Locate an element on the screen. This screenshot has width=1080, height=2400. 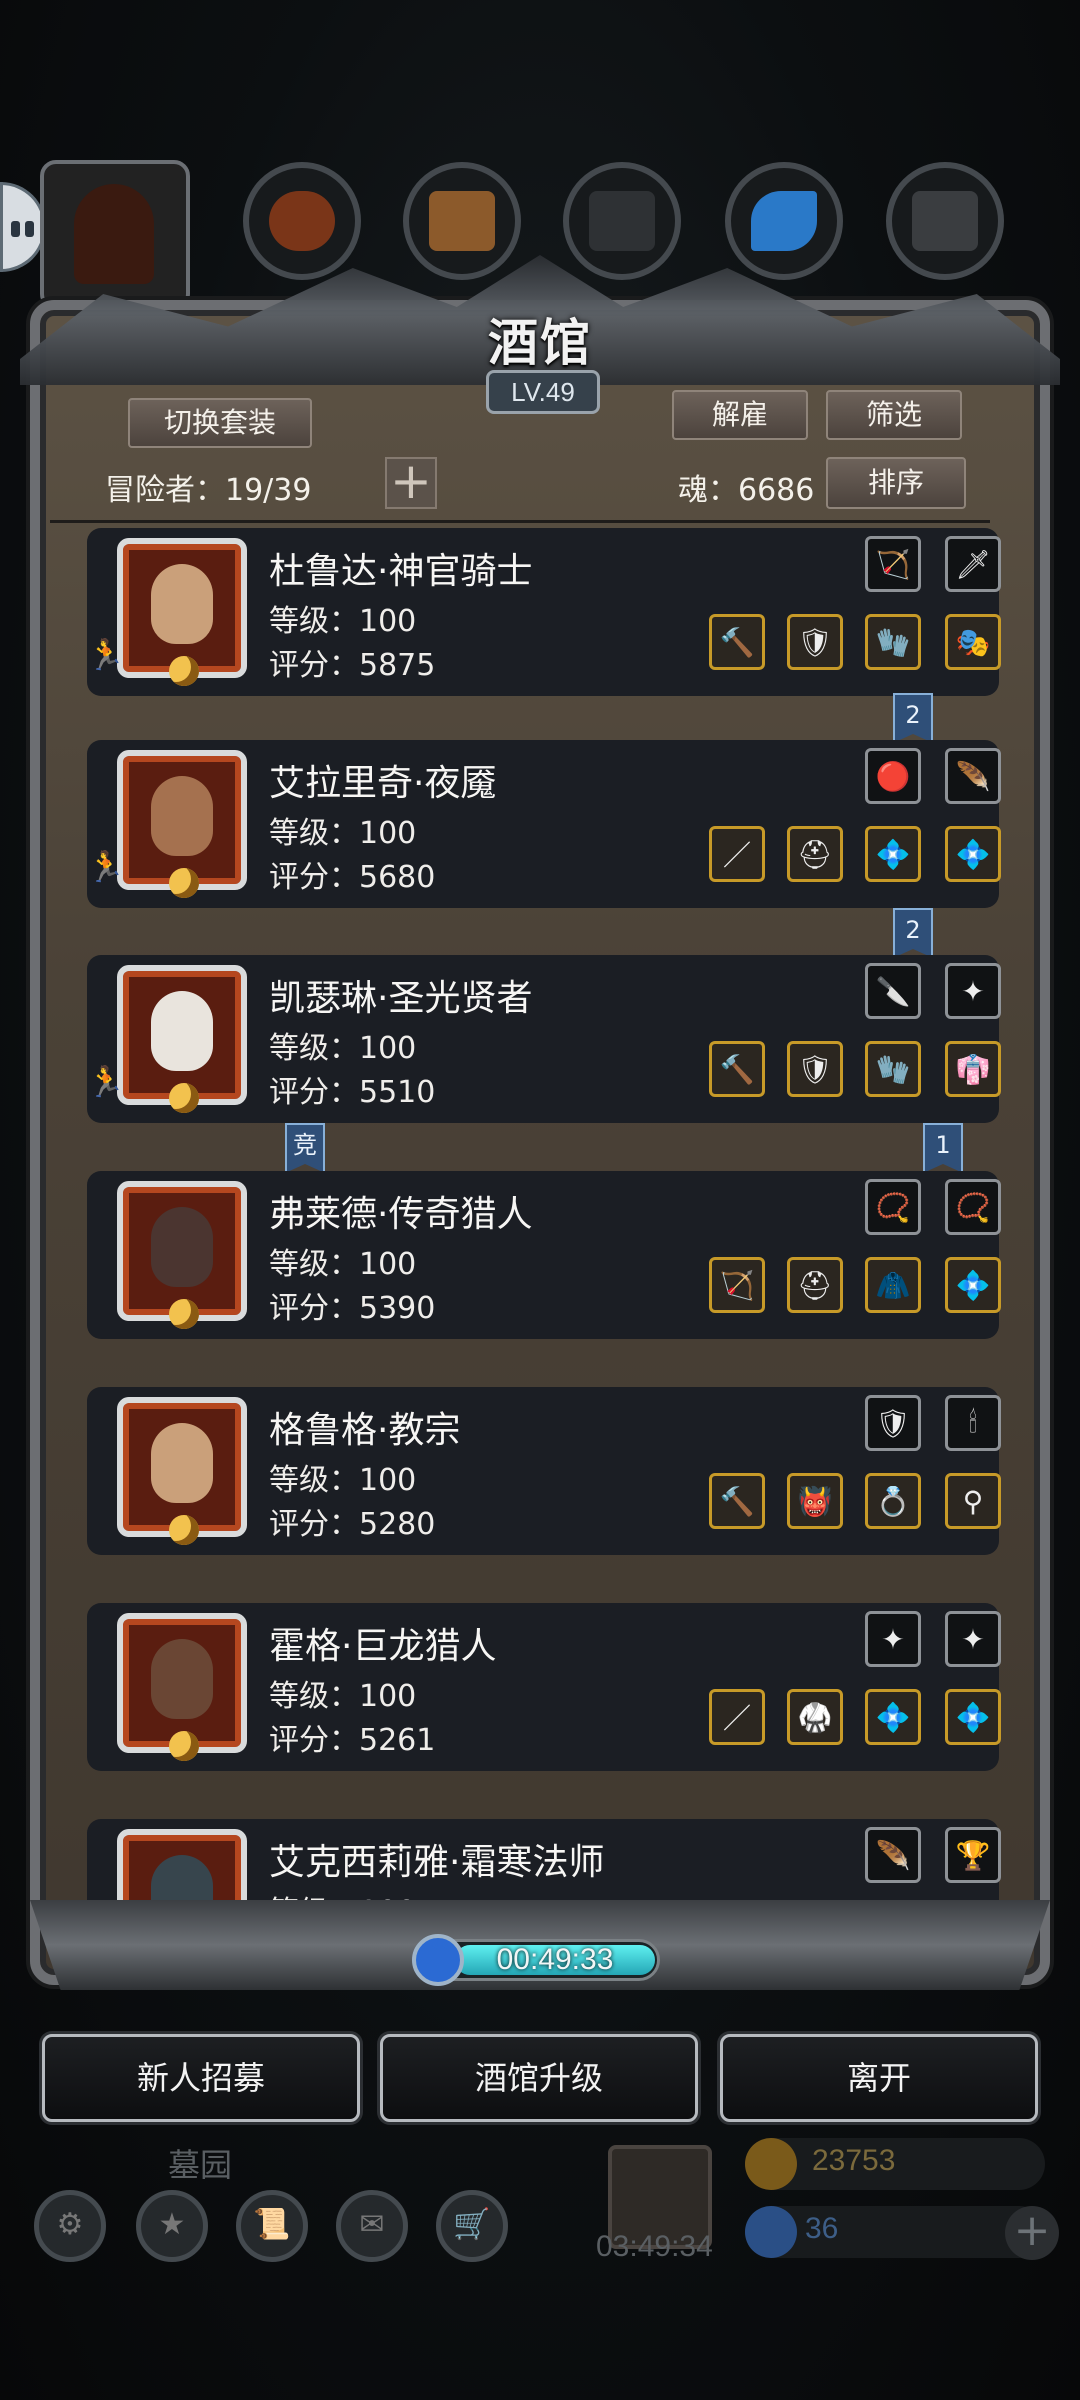
hero-name: 霍格·巨龙猎人 is located at coordinates (383, 1646).